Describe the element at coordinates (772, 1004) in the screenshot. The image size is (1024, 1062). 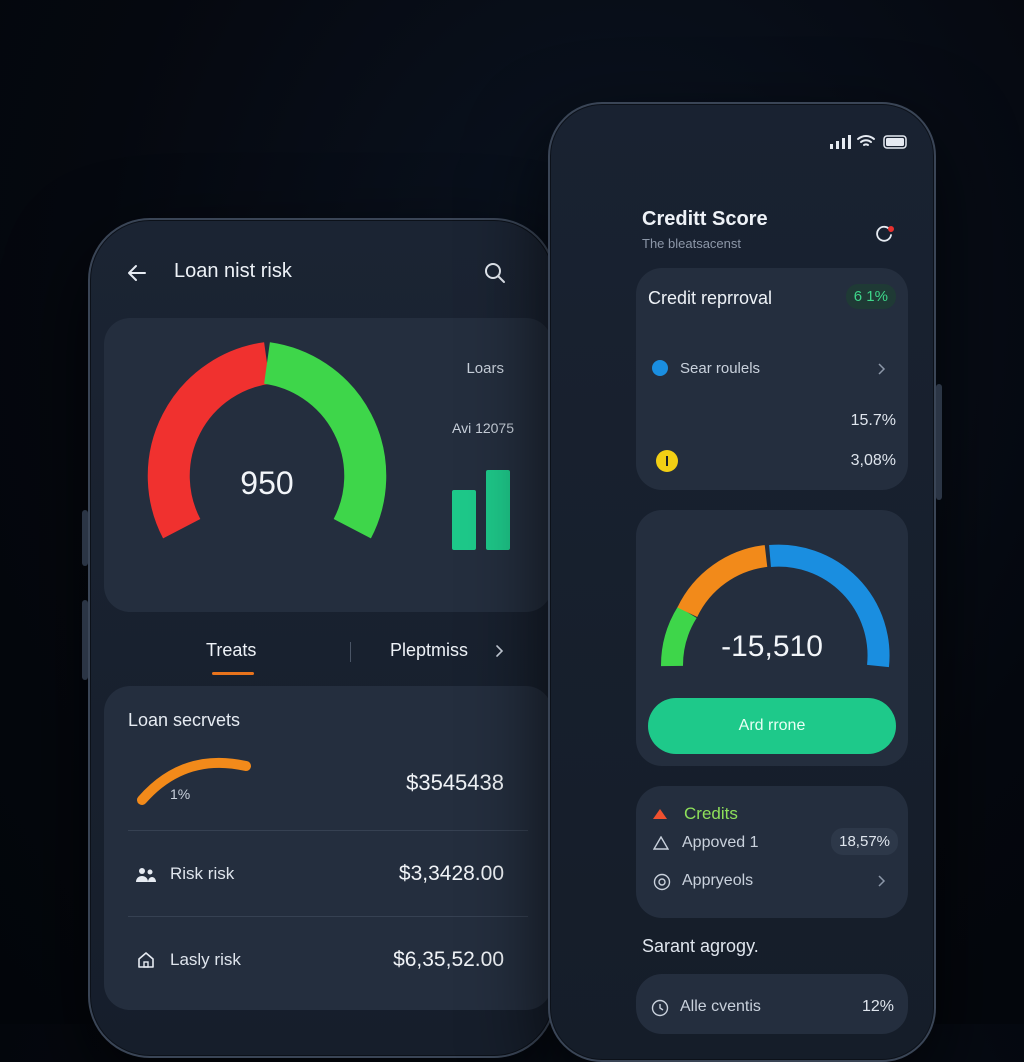
I see `events-card: Alle cventis 12%` at that location.